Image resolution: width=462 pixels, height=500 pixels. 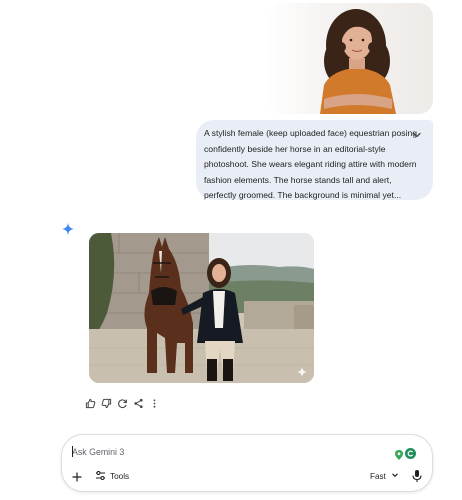 I want to click on chevron-down-icon, so click(x=395, y=476).